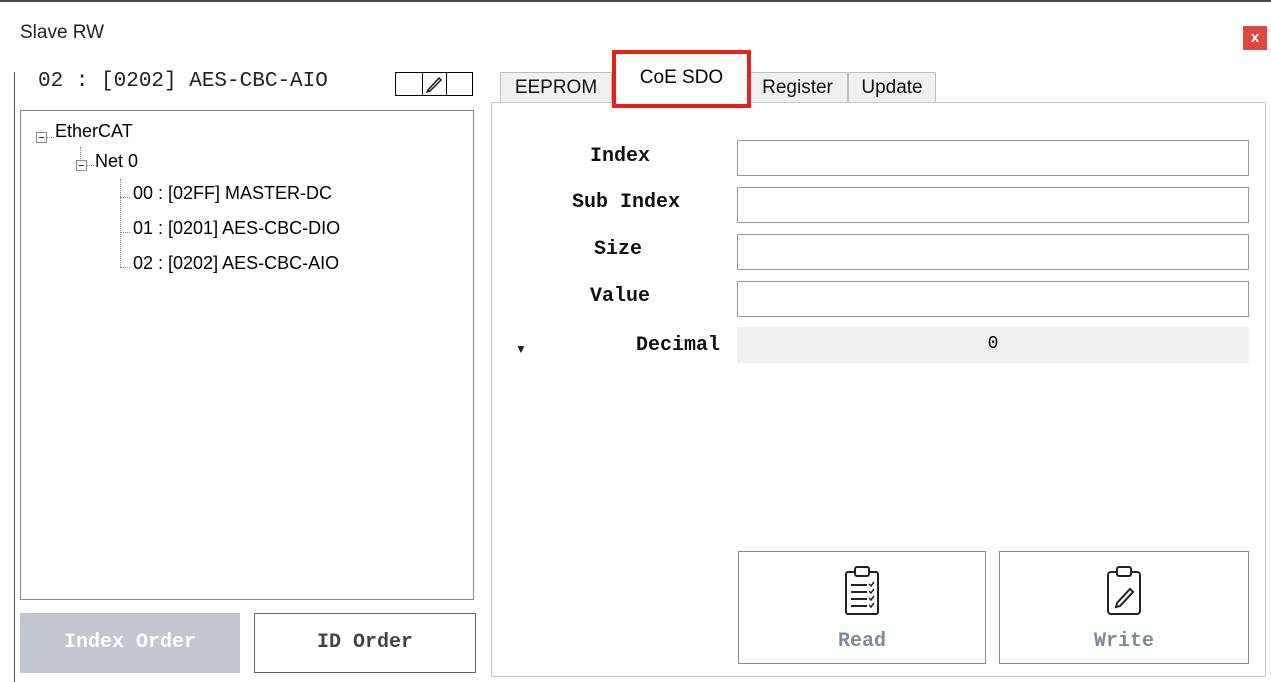 This screenshot has height=682, width=1271. Describe the element at coordinates (1255, 38) in the screenshot. I see `close-button: x` at that location.